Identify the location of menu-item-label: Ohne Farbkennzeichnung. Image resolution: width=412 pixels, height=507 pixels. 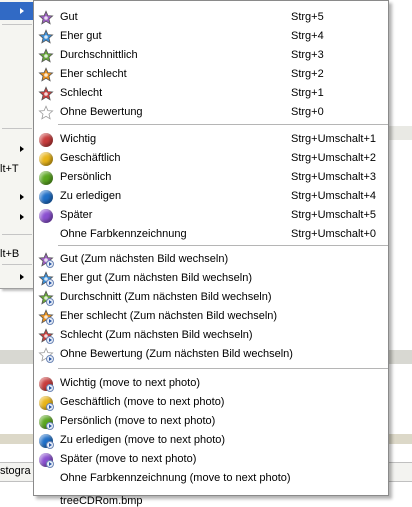
(123, 234).